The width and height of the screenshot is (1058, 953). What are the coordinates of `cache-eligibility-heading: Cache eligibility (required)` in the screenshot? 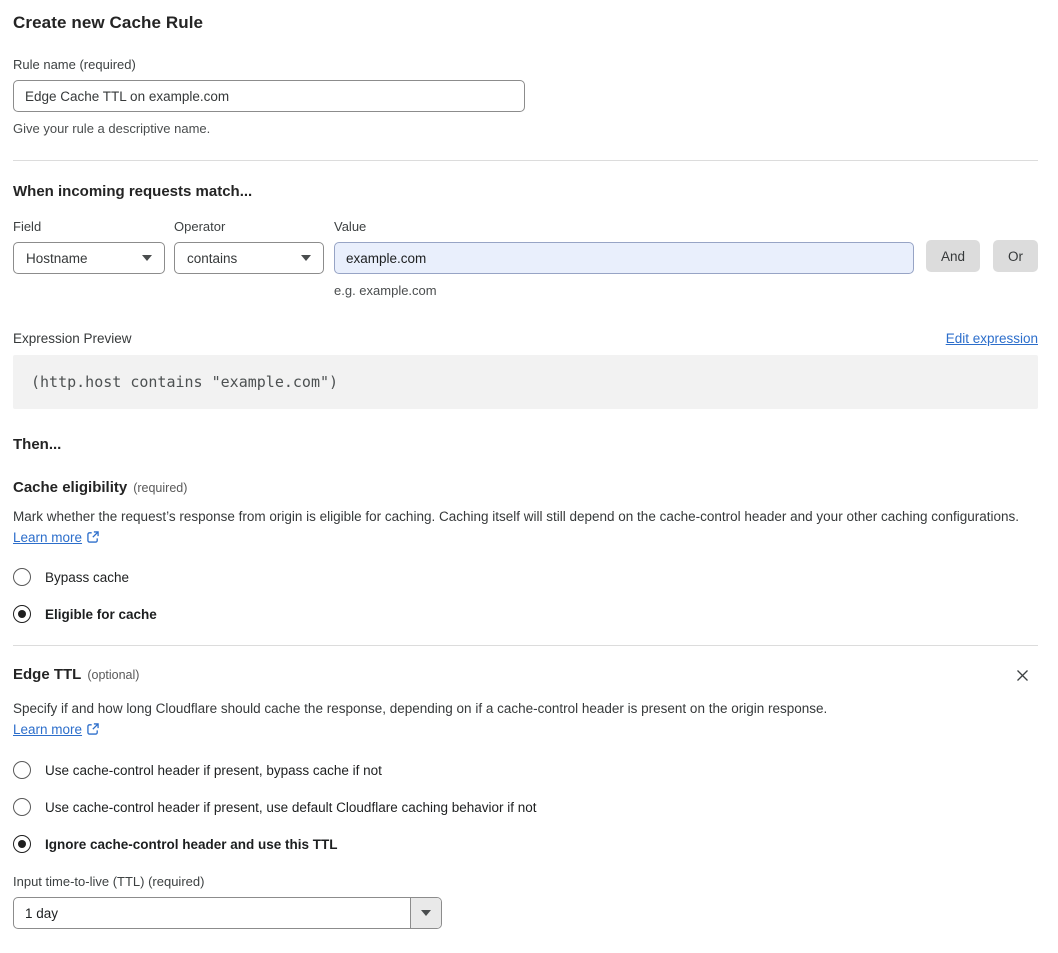 It's located at (525, 487).